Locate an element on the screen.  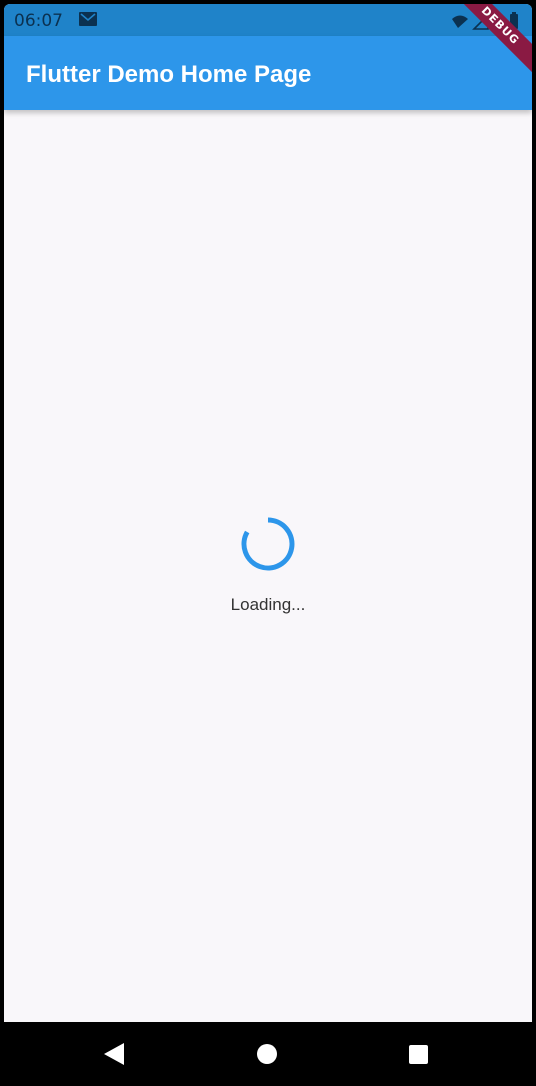
home-icon is located at coordinates (267, 1054).